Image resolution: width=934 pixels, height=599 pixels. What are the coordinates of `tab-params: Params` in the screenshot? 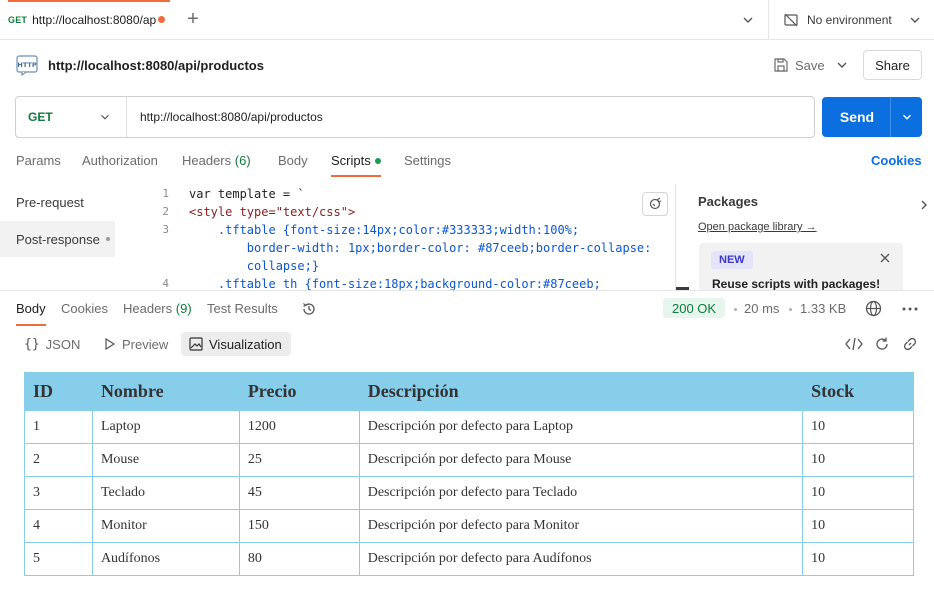 It's located at (38, 160).